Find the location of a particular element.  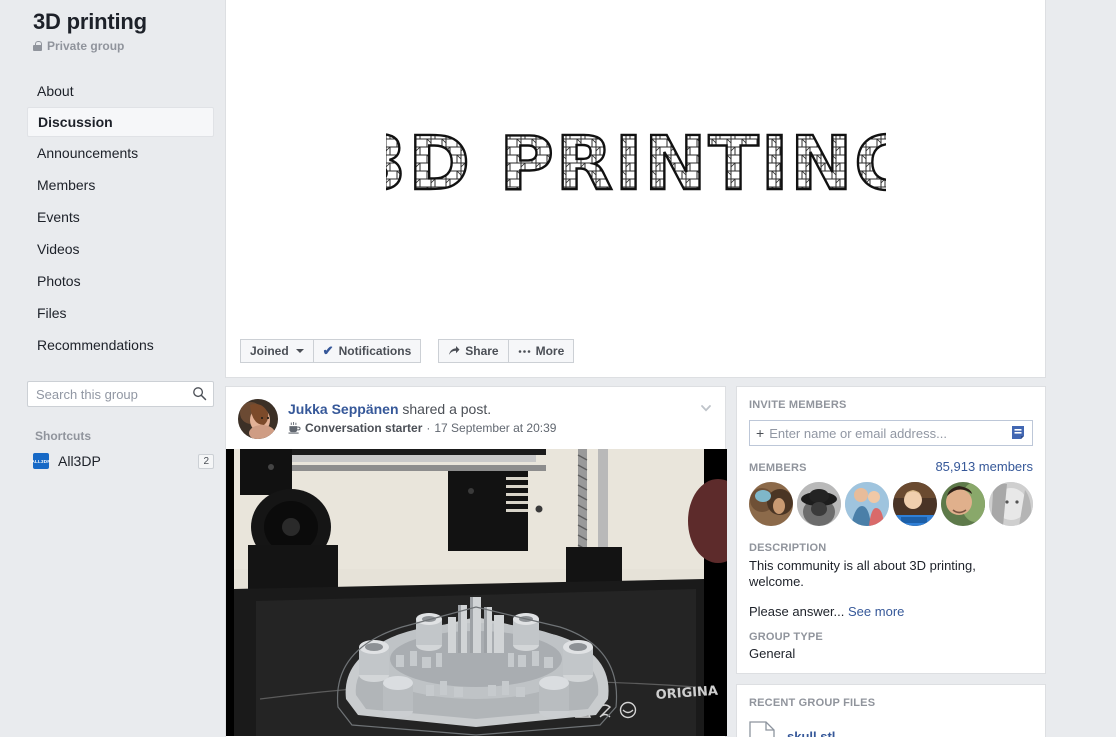

more-label: More is located at coordinates (550, 351).